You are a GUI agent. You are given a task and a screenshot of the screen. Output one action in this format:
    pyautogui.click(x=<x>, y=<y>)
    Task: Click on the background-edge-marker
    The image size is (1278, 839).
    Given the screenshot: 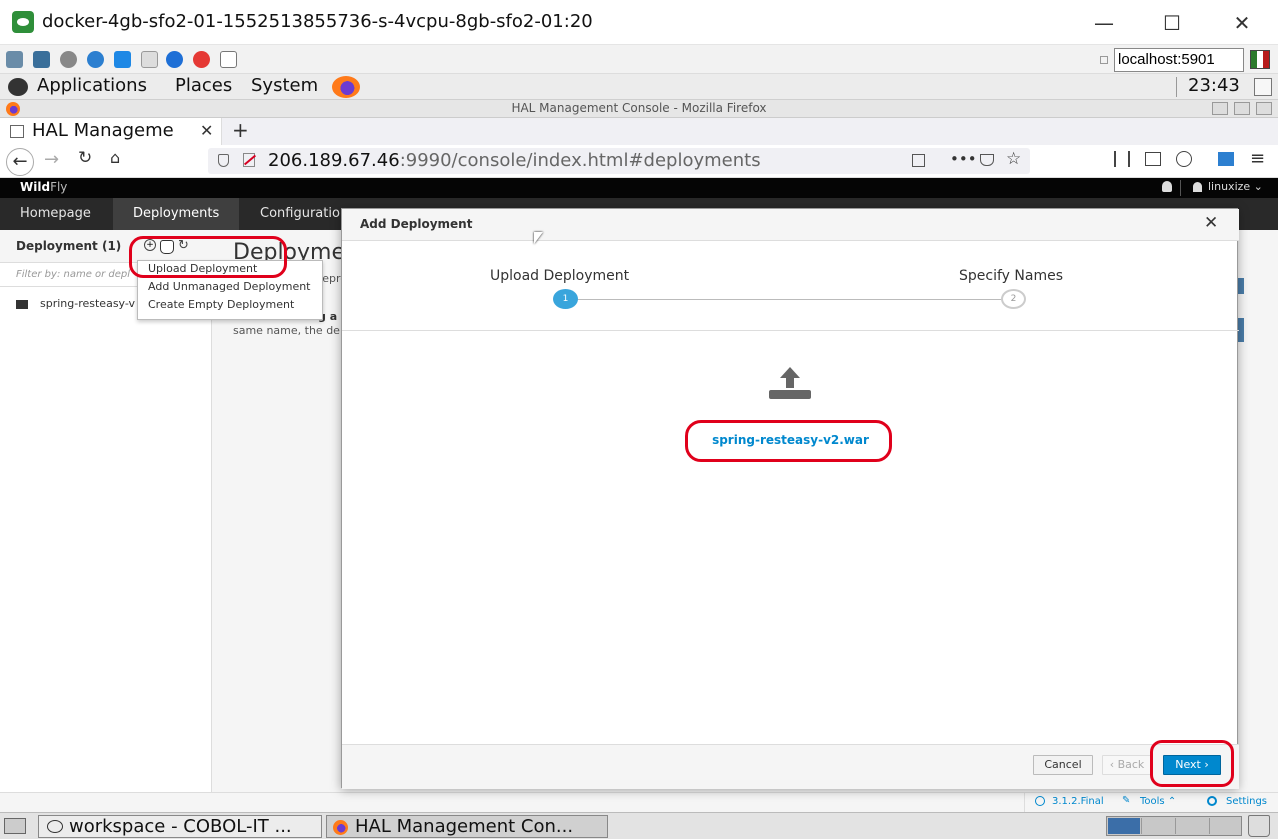 What is the action you would take?
    pyautogui.click(x=1241, y=286)
    